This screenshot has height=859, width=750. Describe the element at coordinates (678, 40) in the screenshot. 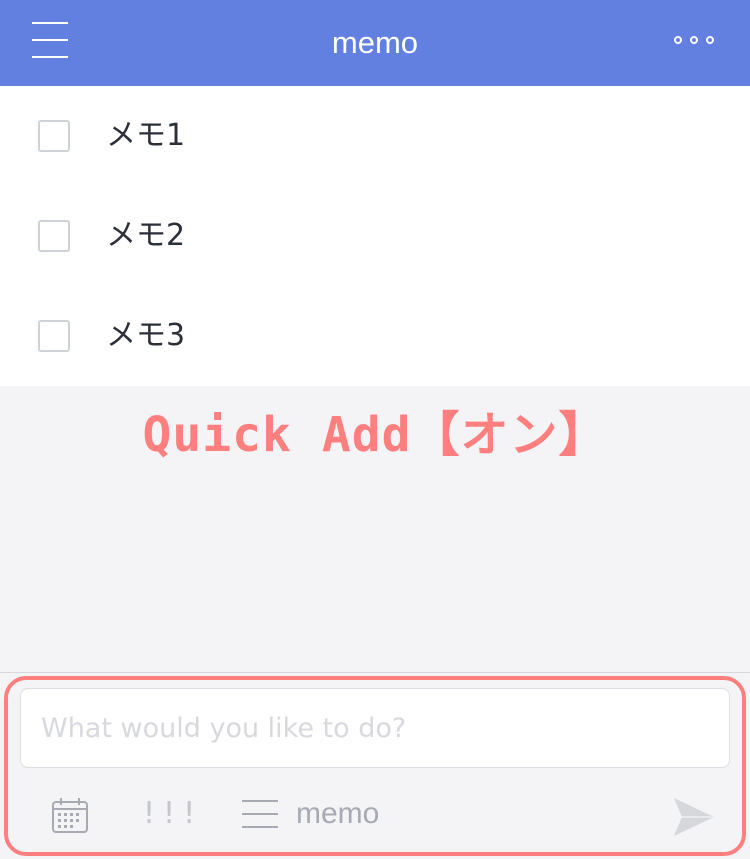

I see `more-options-icon` at that location.